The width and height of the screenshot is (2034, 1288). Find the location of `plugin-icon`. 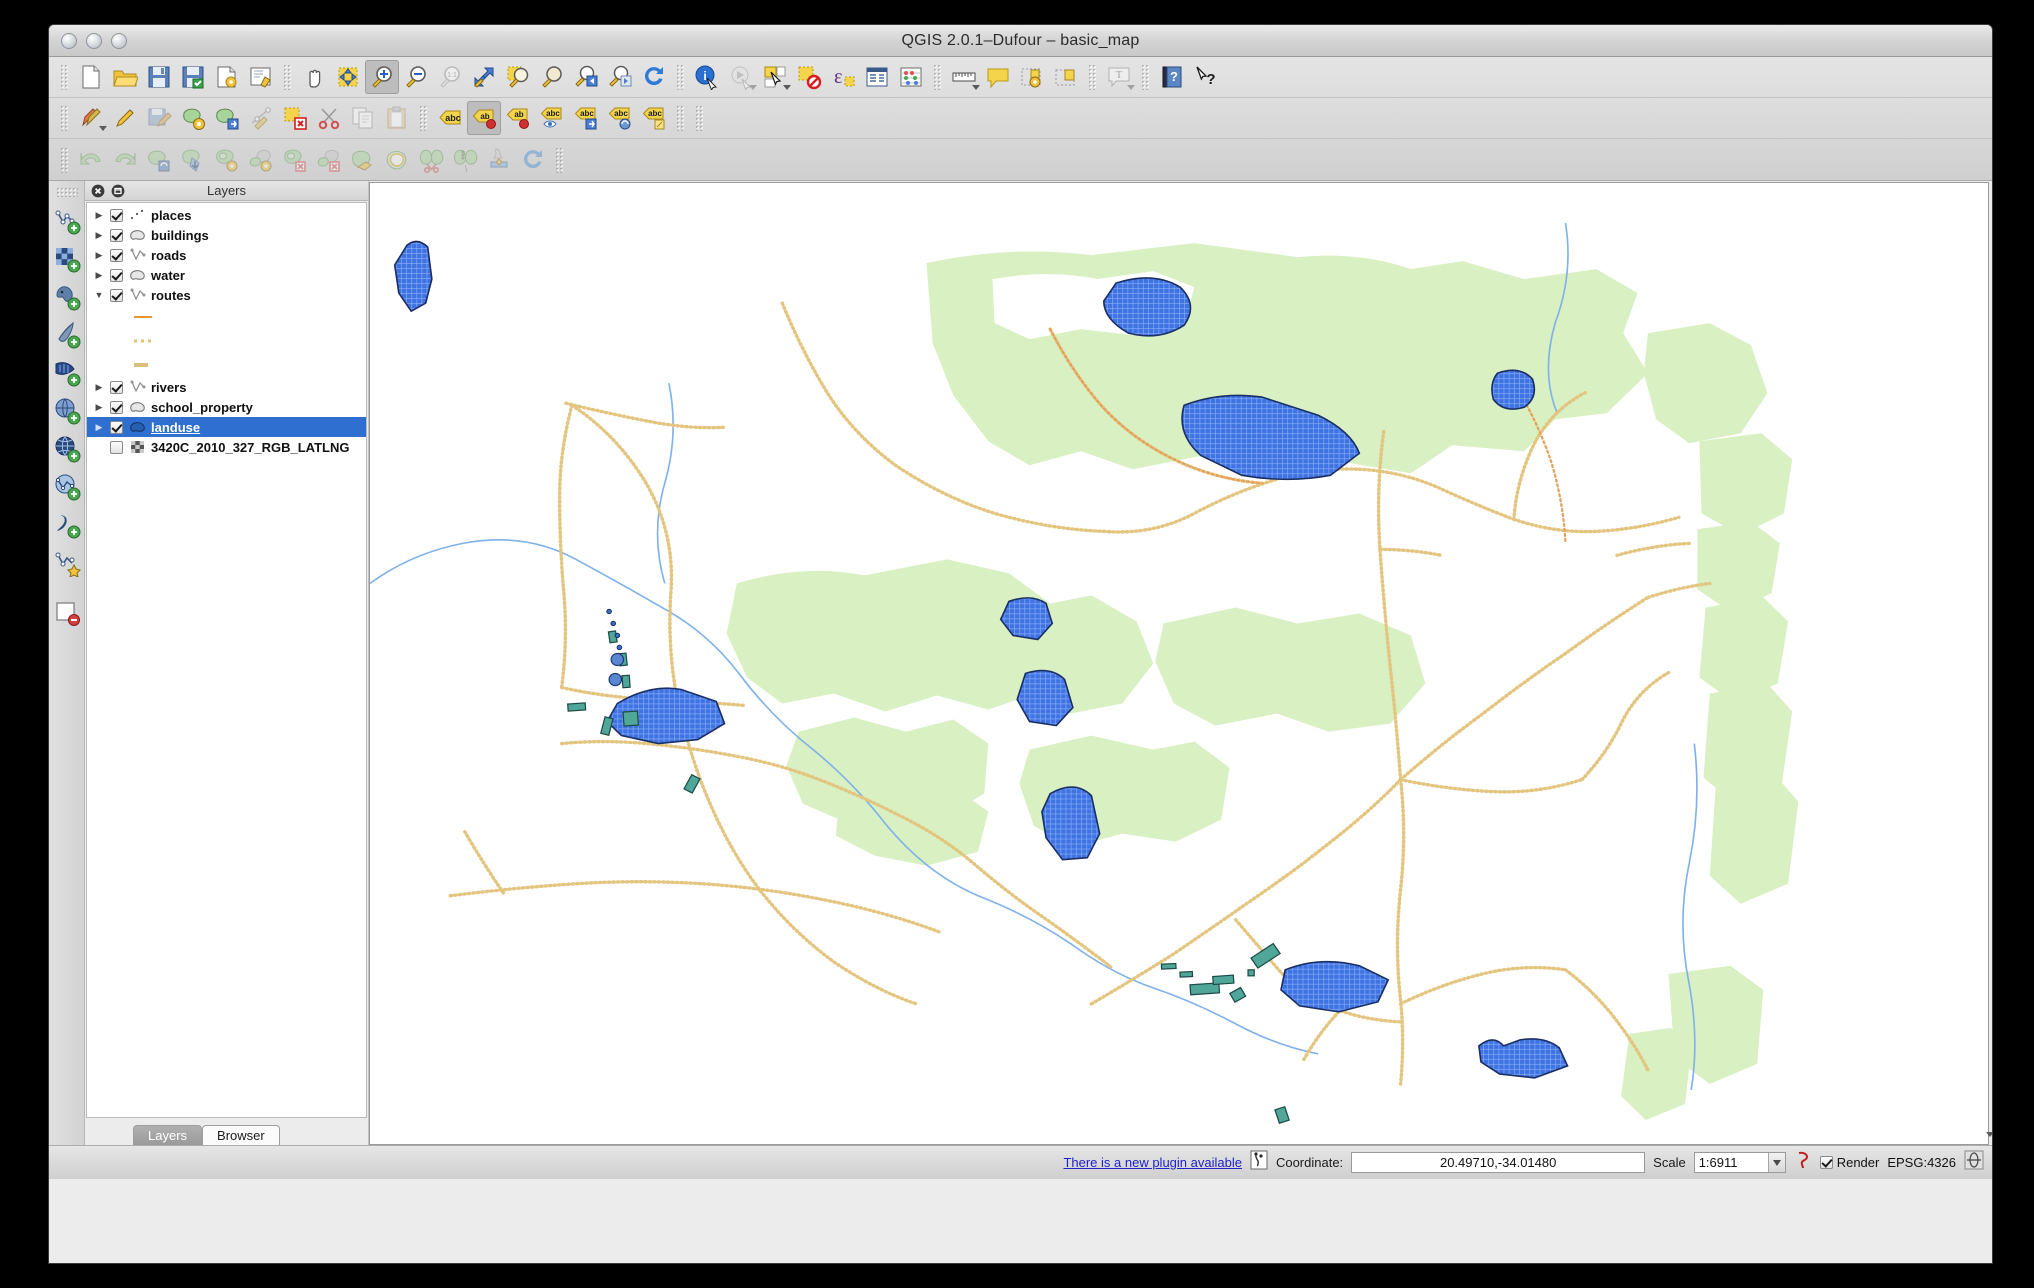

plugin-icon is located at coordinates (1259, 1162).